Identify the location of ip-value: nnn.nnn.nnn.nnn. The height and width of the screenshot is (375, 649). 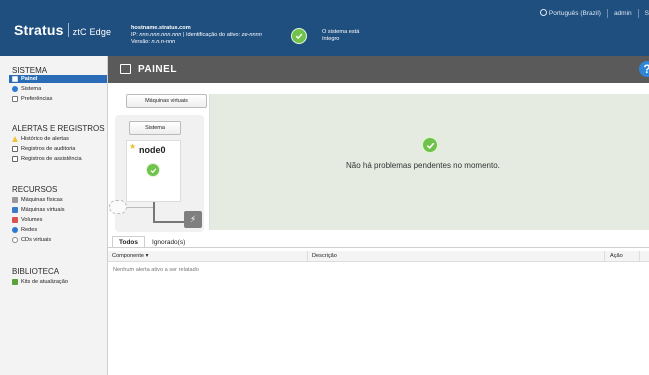
(160, 35).